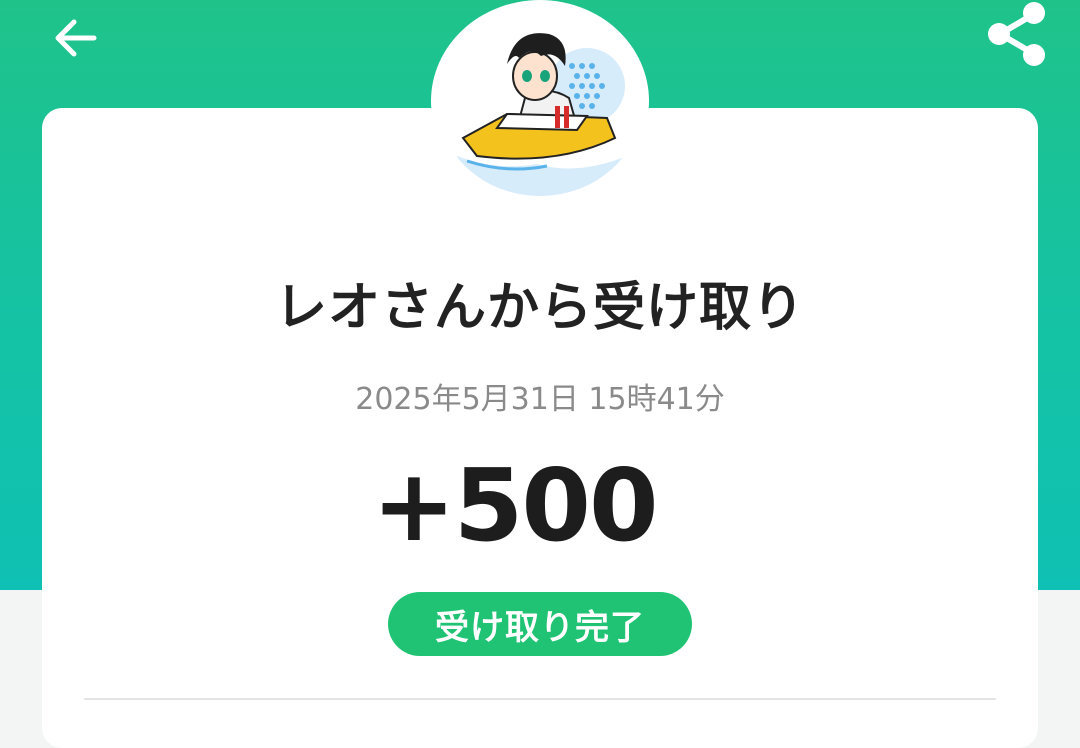 The height and width of the screenshot is (748, 1080). I want to click on divider, so click(540, 699).